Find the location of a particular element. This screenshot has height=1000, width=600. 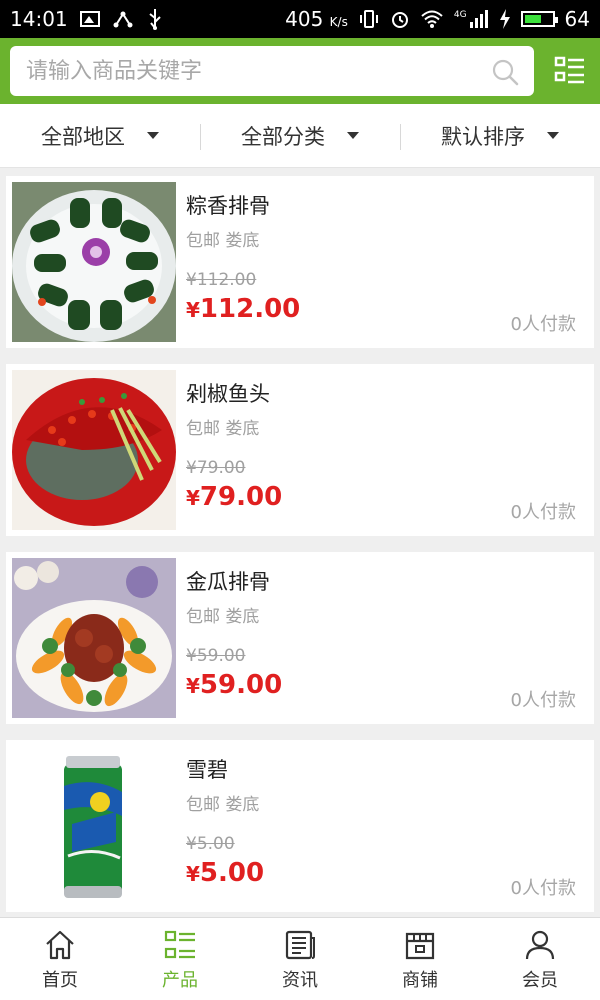

signal-bars-icon is located at coordinates (478, 19).